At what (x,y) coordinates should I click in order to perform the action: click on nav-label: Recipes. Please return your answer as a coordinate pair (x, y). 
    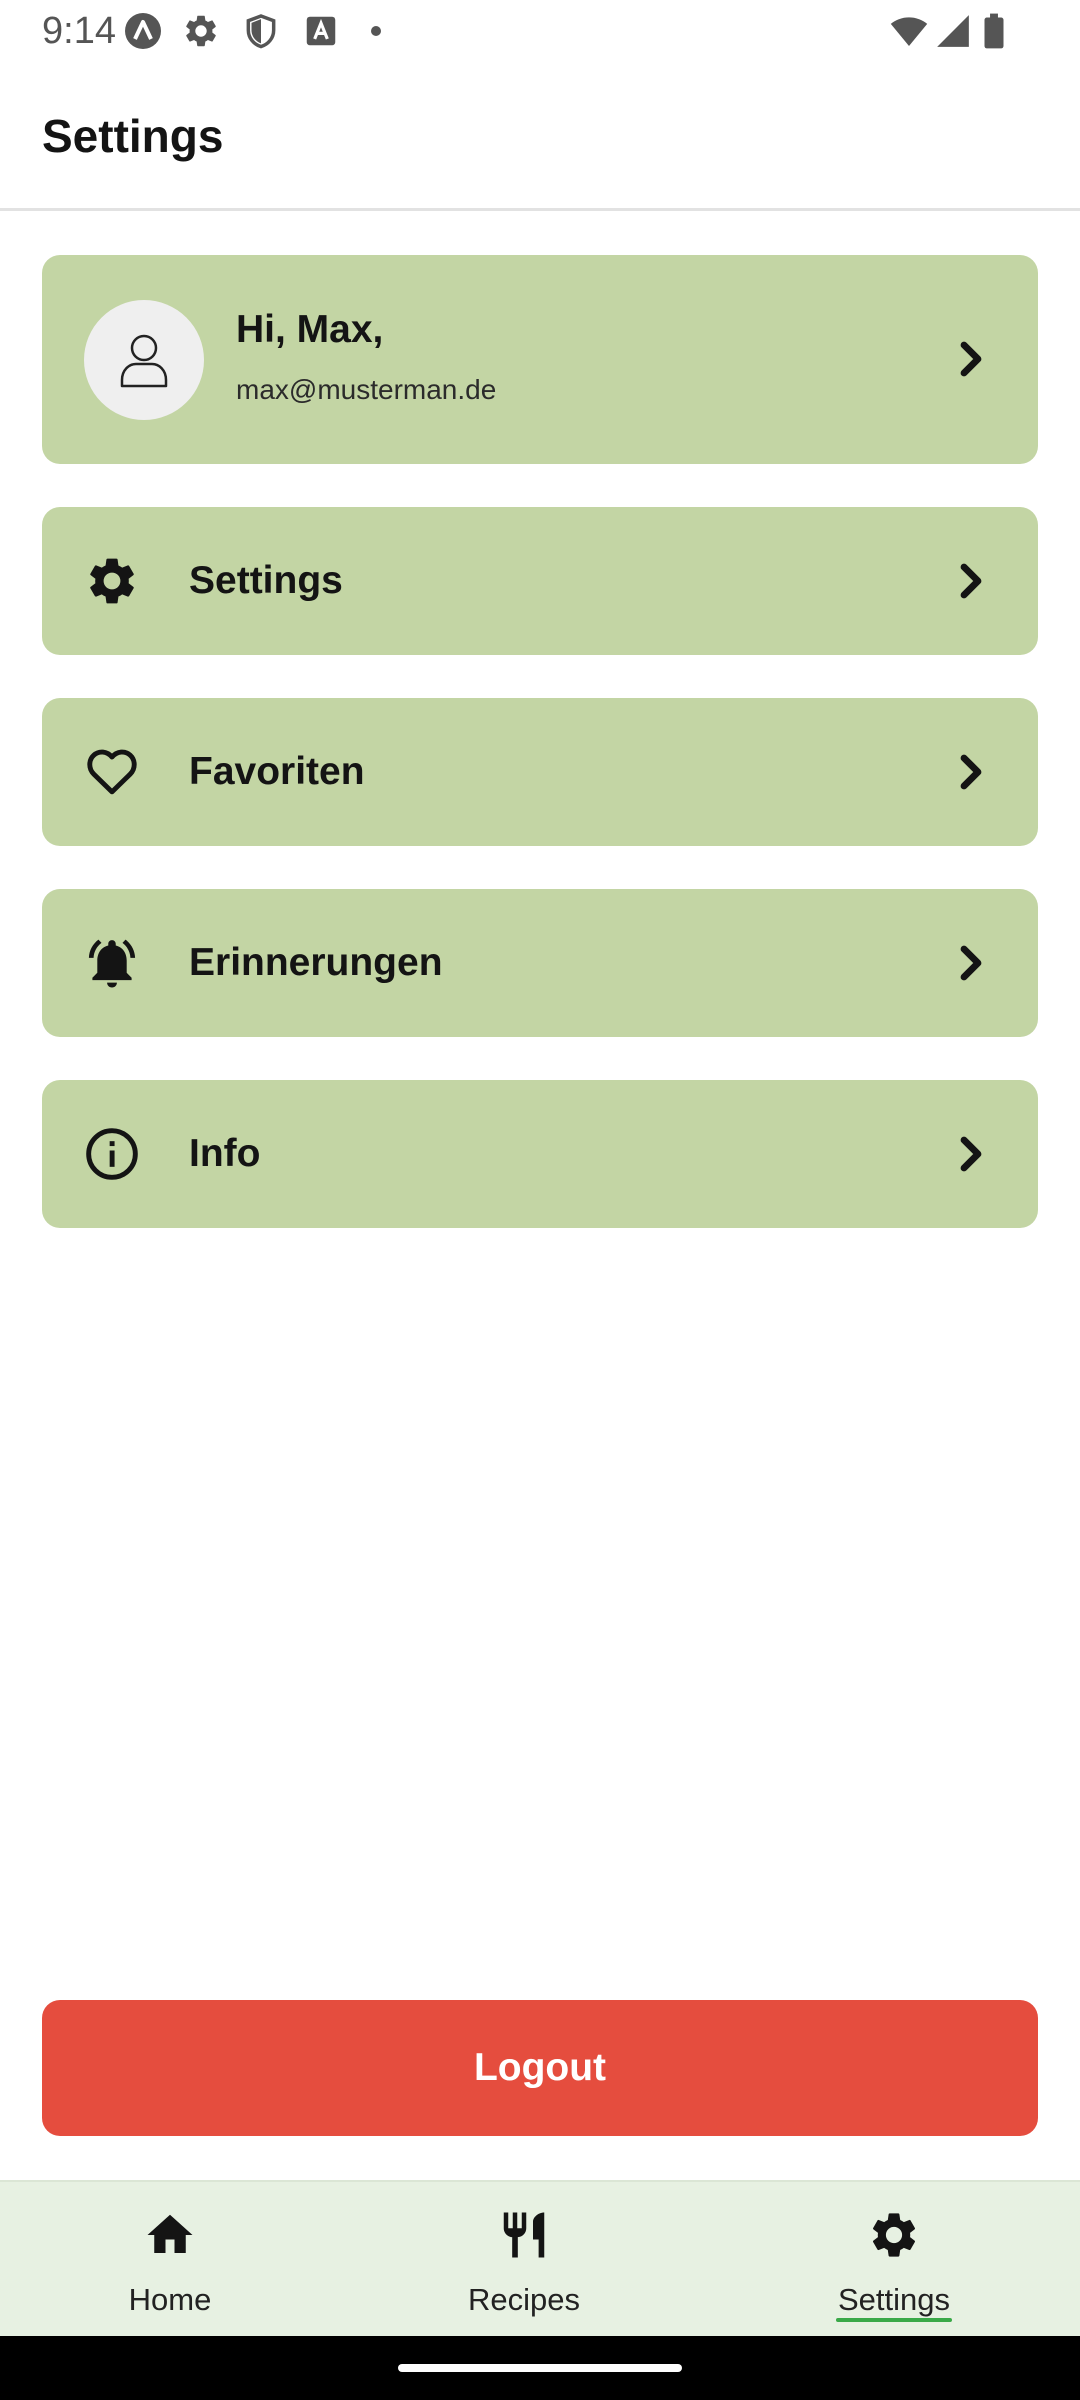
    Looking at the image, I should click on (524, 2299).